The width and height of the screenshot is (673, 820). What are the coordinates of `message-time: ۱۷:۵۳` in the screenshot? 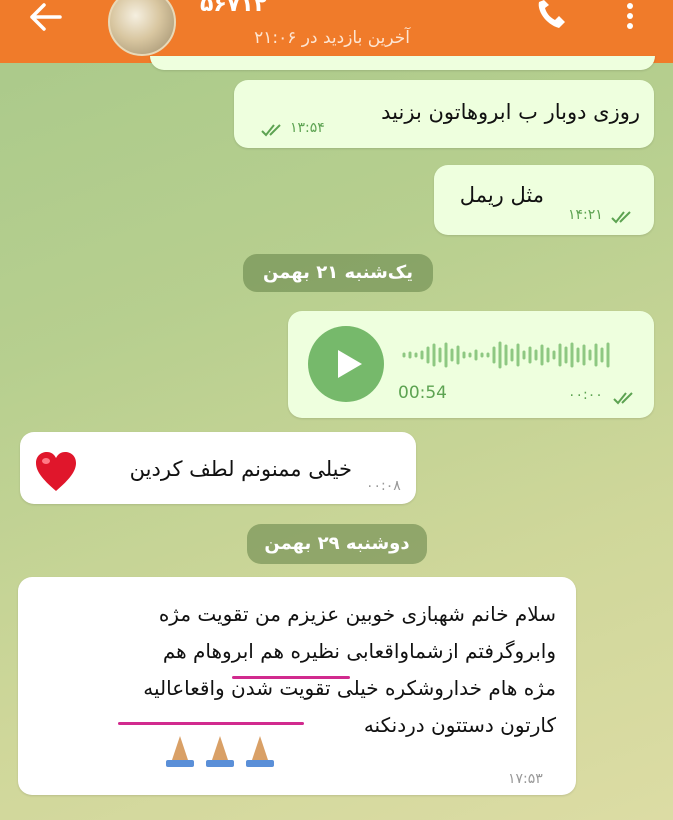 It's located at (525, 779).